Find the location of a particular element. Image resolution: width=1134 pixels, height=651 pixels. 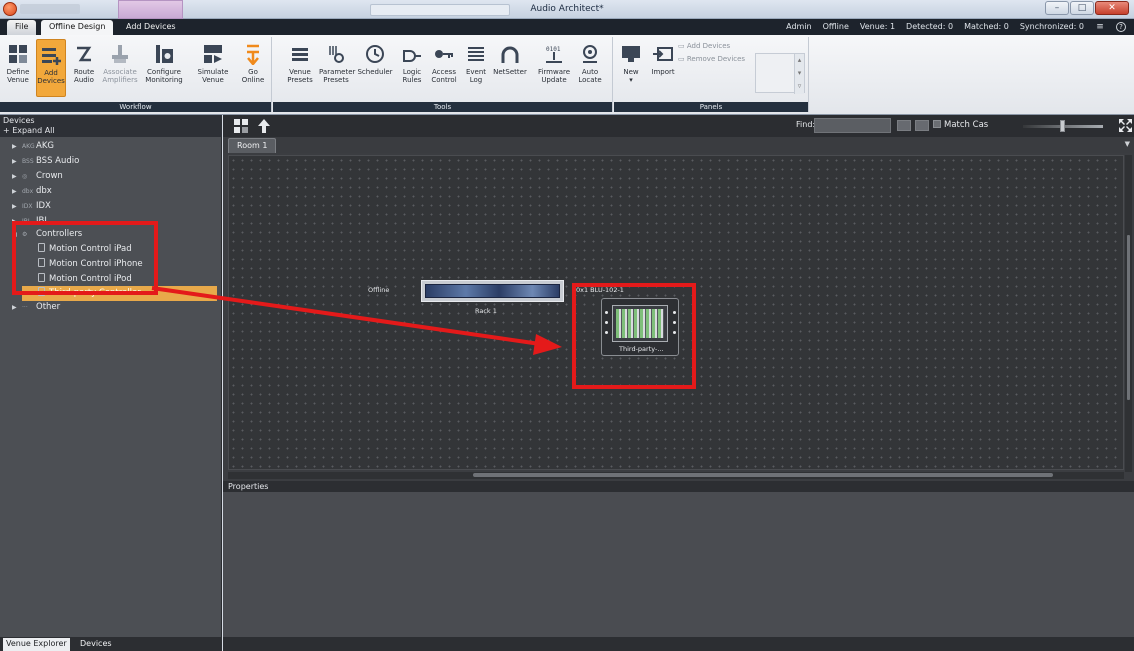

status-admin: Admin is located at coordinates (799, 27).